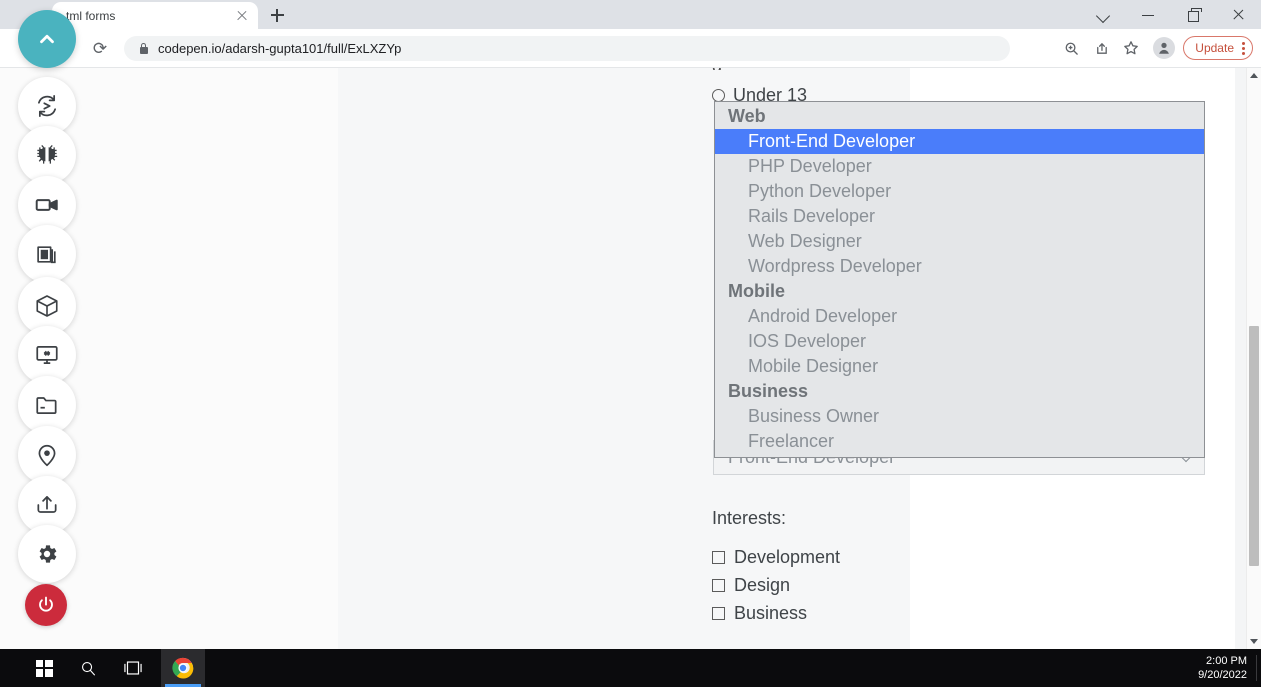  What do you see at coordinates (1148, 14) in the screenshot?
I see `minimize-button` at bounding box center [1148, 14].